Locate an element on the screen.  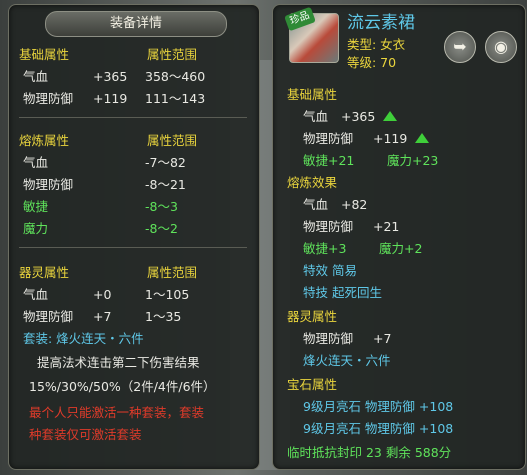
forge-row-range: -8～2 is located at coordinates (161, 228).